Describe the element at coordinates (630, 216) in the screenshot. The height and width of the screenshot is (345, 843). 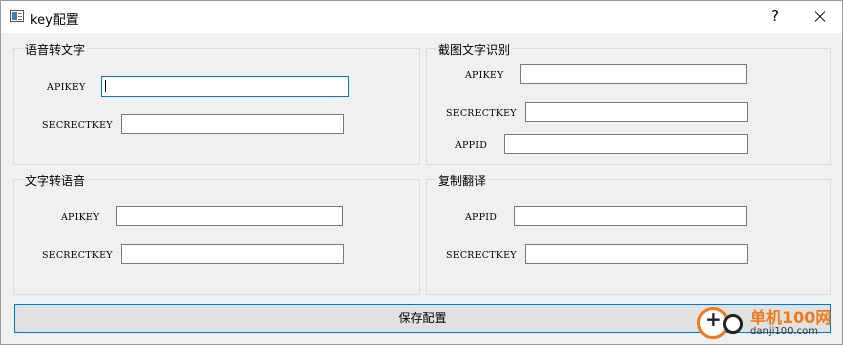
I see `translate-appid-input` at that location.